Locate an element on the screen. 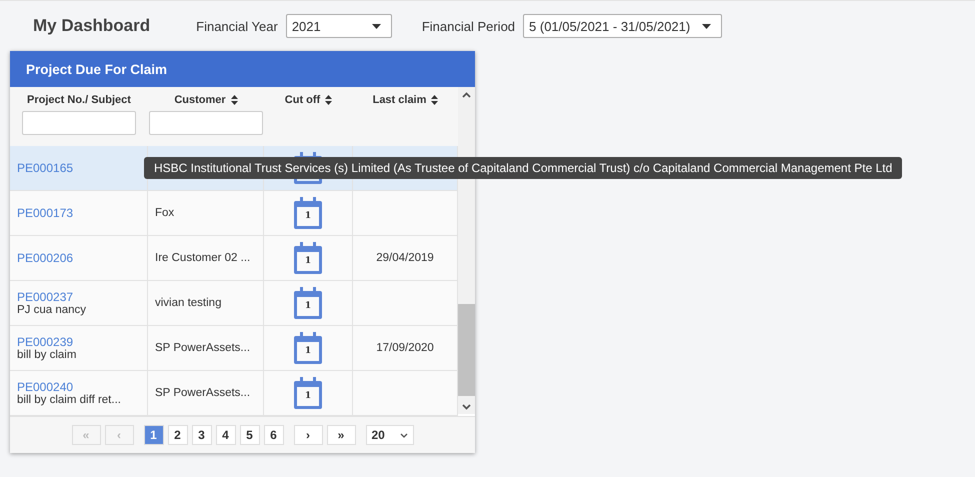 This screenshot has width=975, height=477. scroll-down-icon is located at coordinates (466, 407).